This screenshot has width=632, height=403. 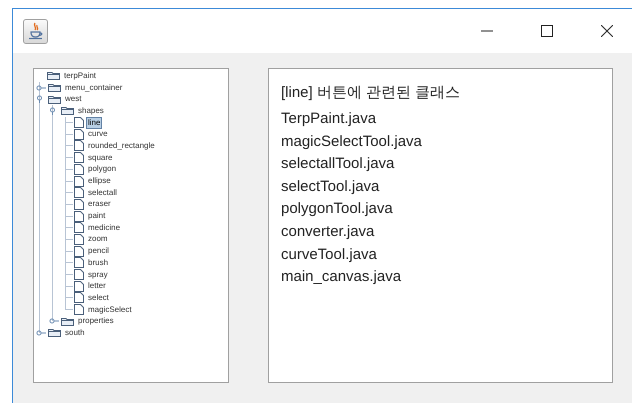 I want to click on class-file-name: selectTool.java, so click(x=330, y=186).